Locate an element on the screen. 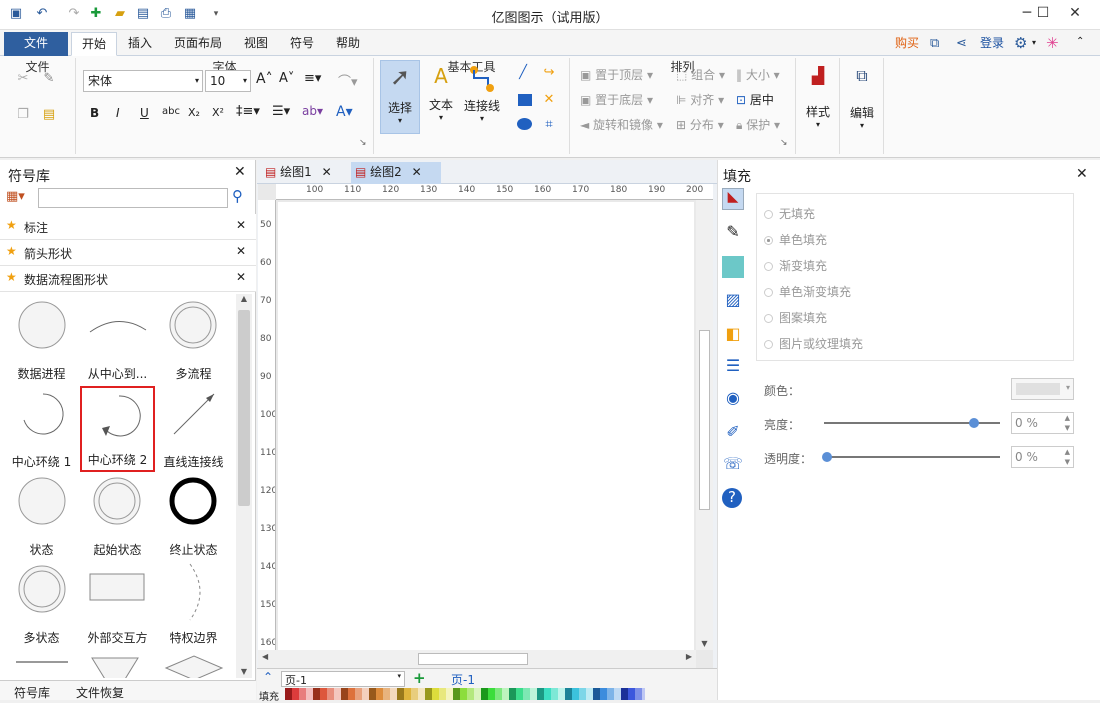  shape-multi-state: 多状态 is located at coordinates (41, 605).